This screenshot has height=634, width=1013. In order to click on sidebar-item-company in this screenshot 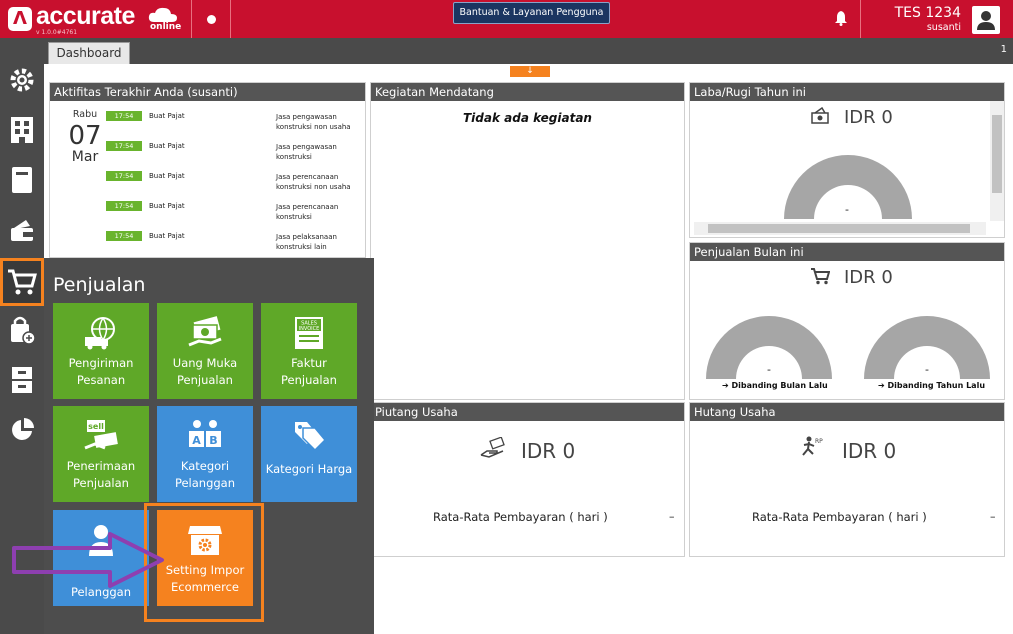, I will do `click(22, 130)`.